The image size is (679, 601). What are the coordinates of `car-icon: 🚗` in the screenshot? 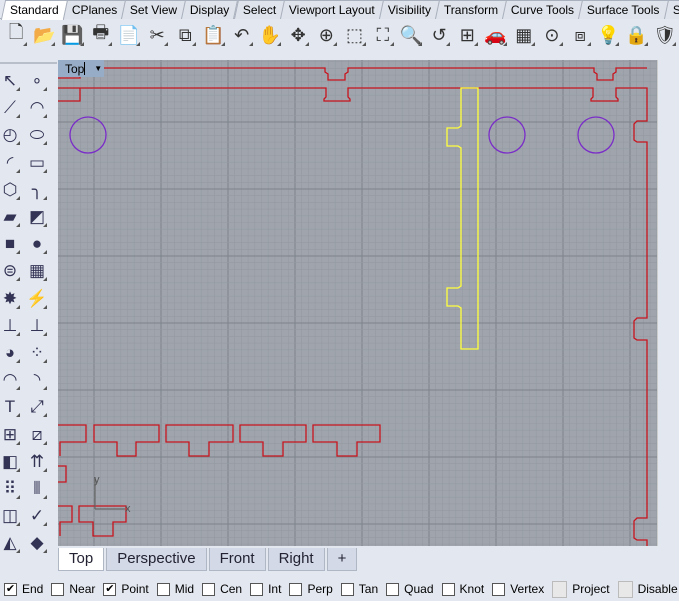 It's located at (495, 35).